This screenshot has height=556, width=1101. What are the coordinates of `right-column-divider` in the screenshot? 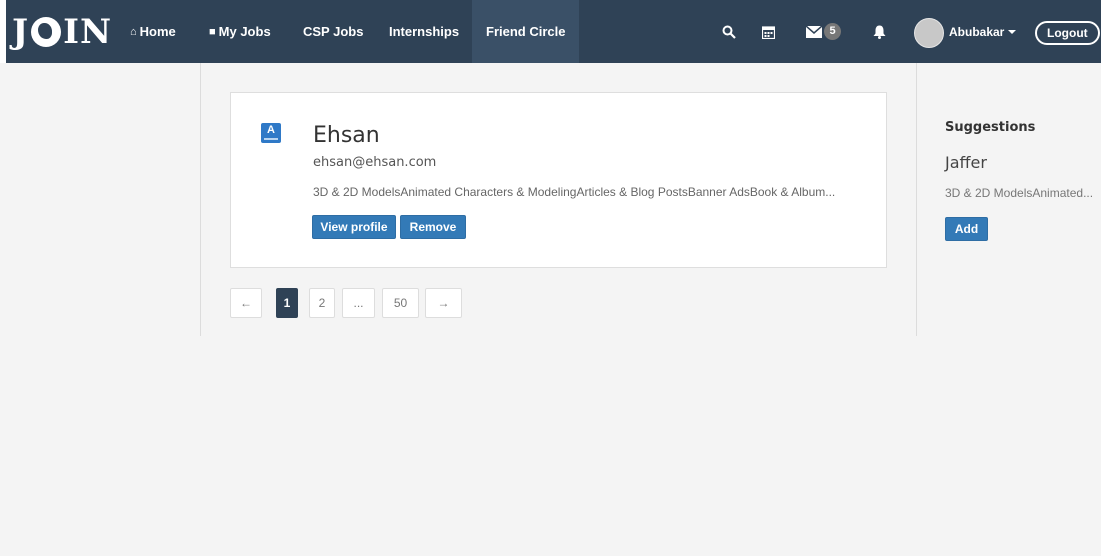 It's located at (916, 199).